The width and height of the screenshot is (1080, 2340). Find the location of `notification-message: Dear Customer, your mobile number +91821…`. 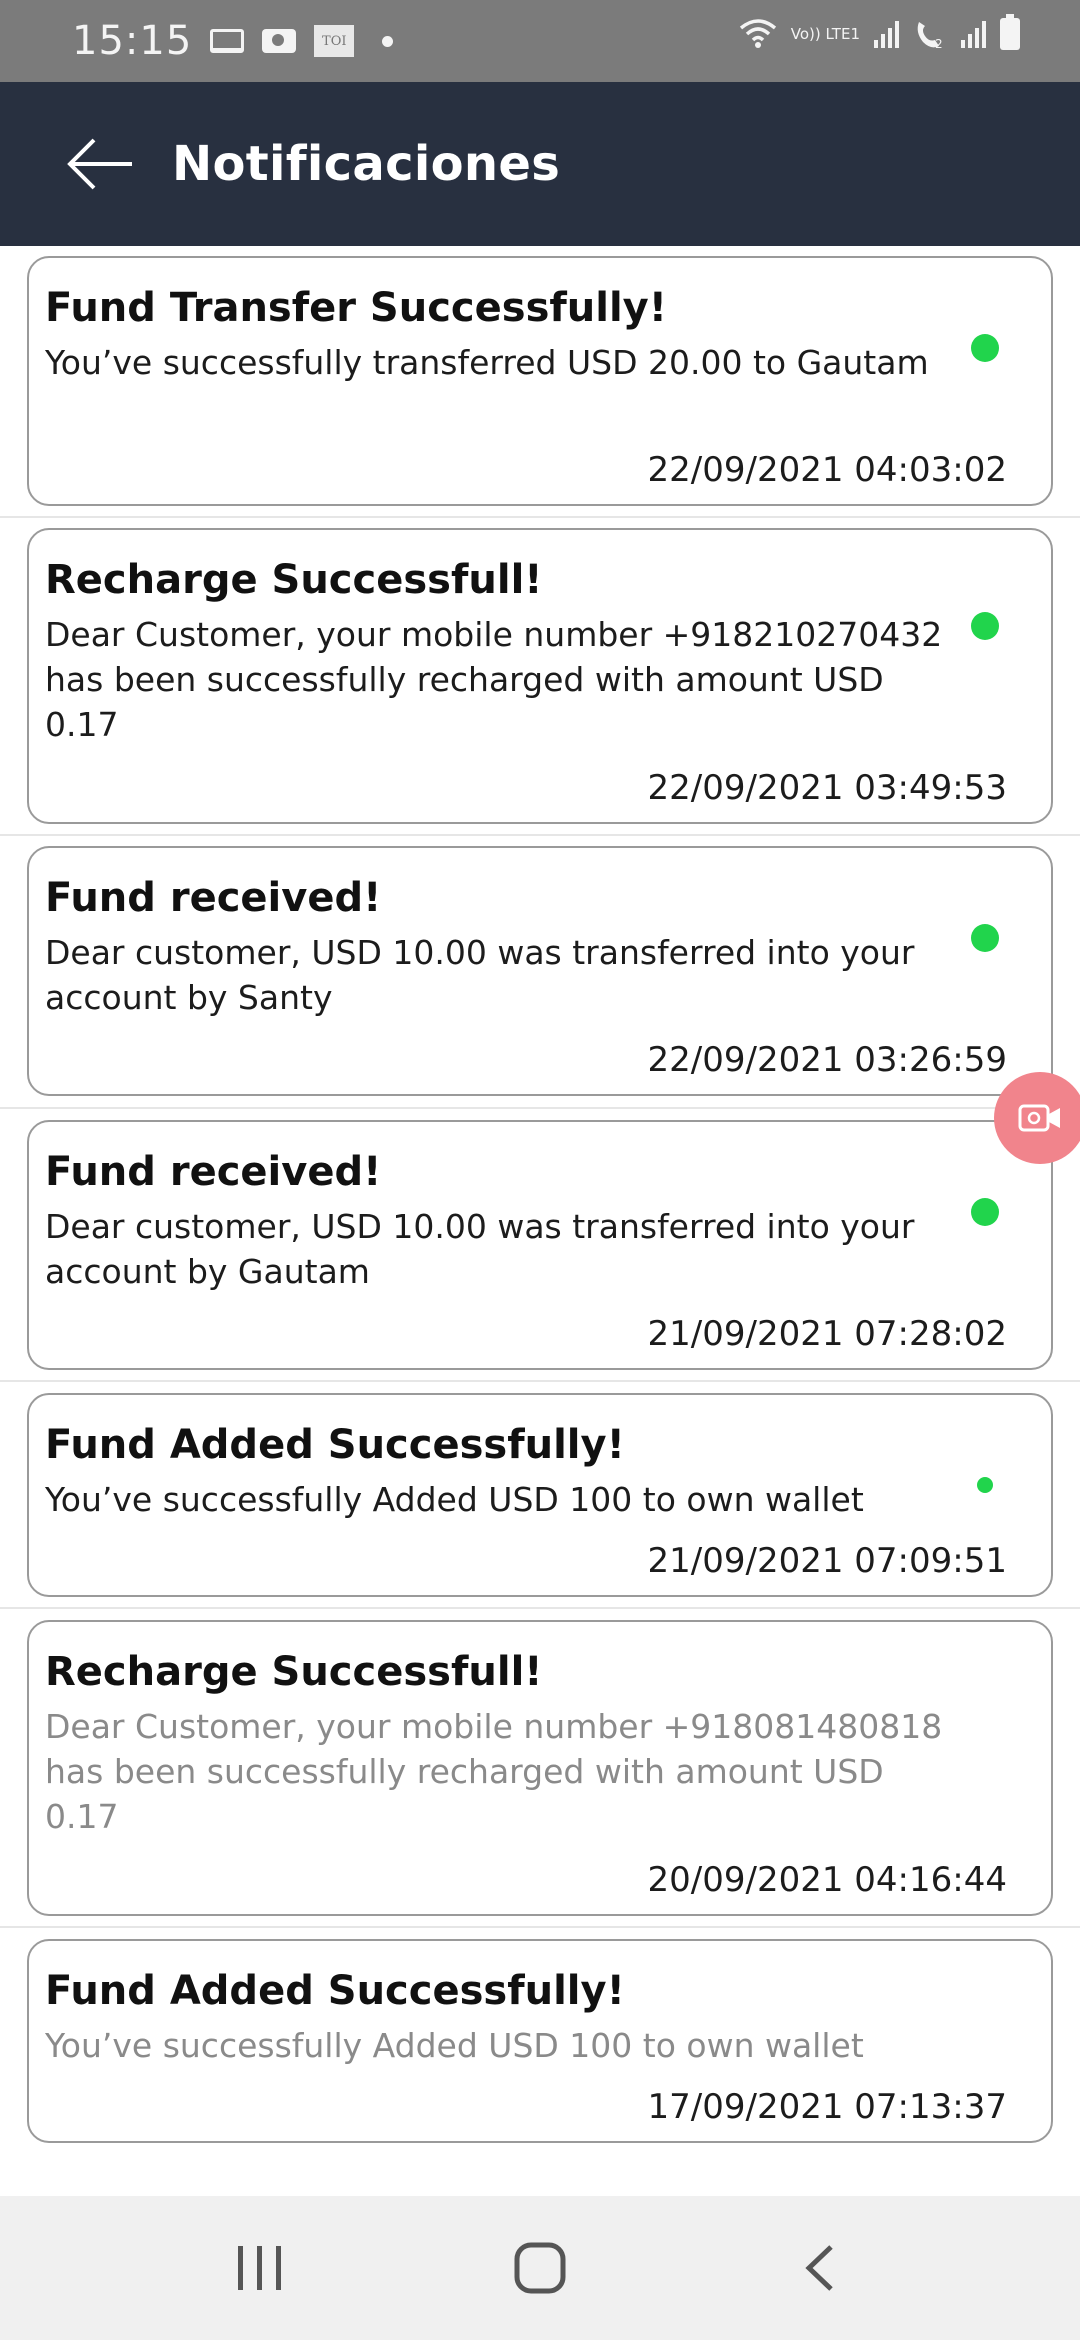

notification-message: Dear Customer, your mobile number +91821… is located at coordinates (494, 679).